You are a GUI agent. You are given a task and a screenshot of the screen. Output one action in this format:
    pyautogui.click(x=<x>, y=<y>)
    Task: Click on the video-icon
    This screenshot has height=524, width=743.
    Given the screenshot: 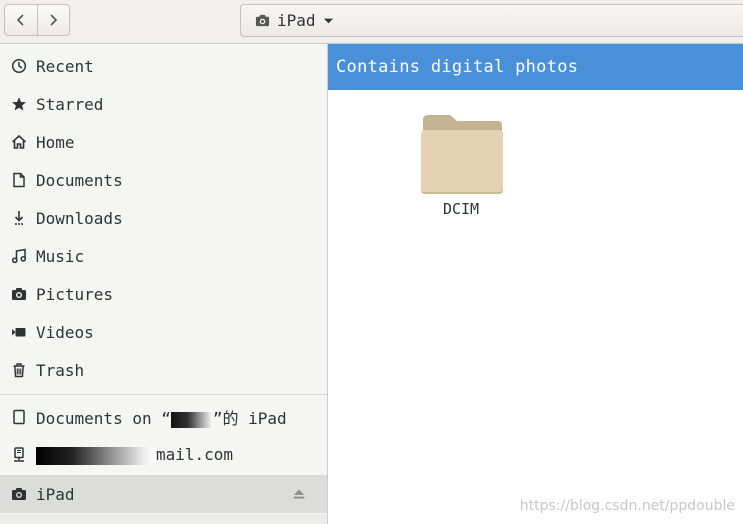 What is the action you would take?
    pyautogui.click(x=19, y=332)
    